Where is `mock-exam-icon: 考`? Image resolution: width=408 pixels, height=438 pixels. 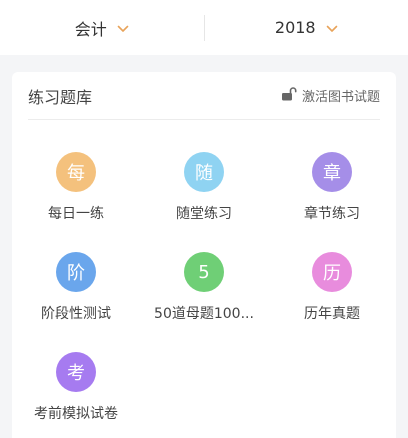 mock-exam-icon: 考 is located at coordinates (76, 372).